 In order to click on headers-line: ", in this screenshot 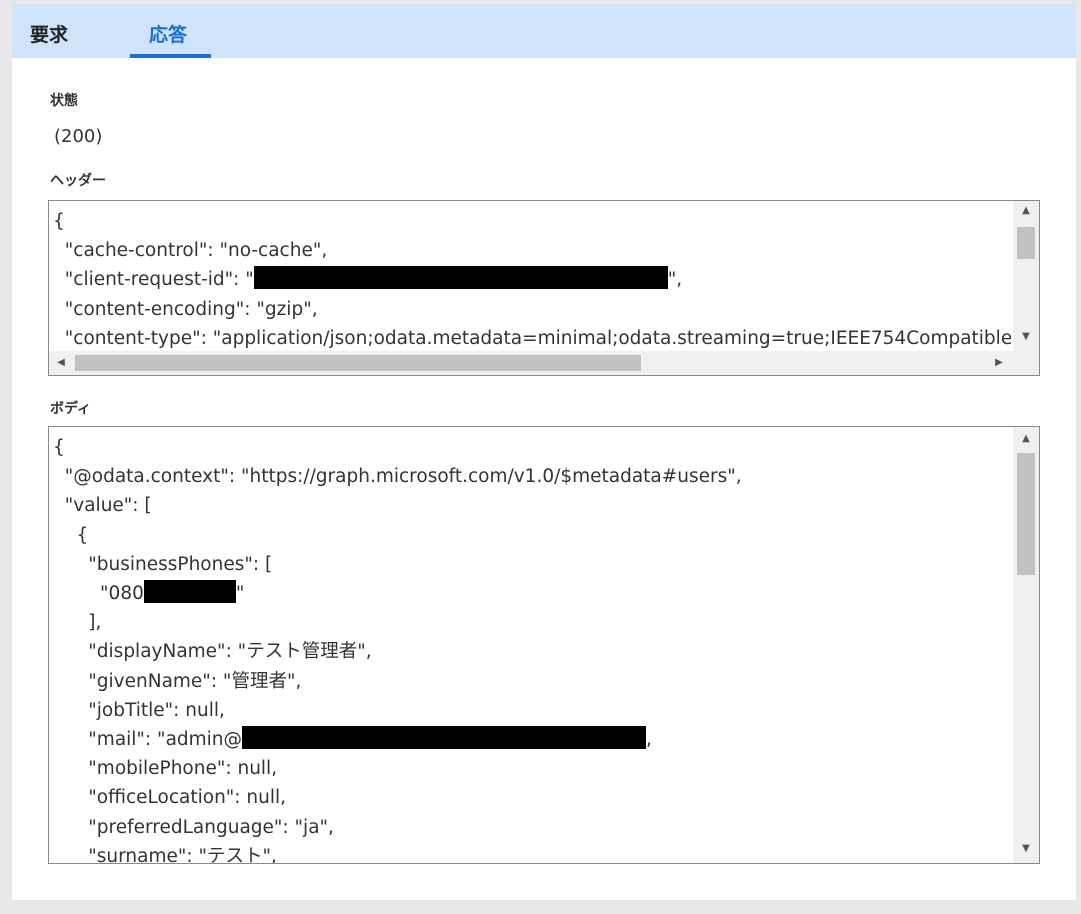, I will do `click(675, 280)`.